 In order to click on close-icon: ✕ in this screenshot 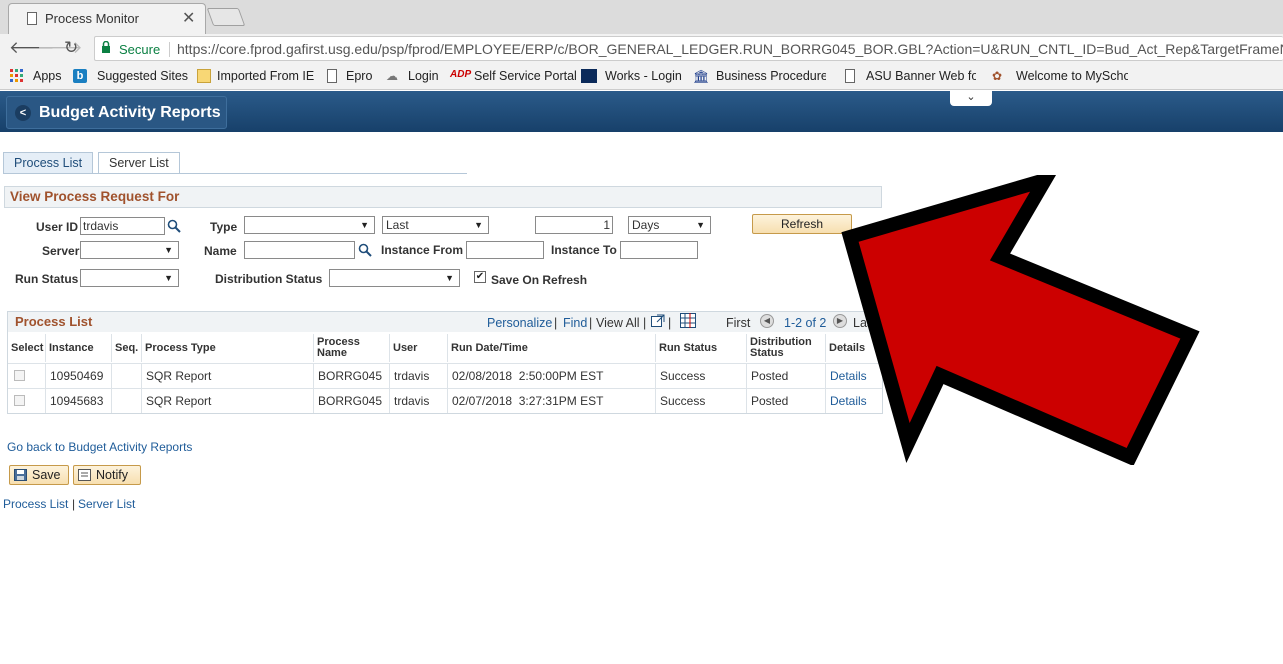, I will do `click(188, 18)`.